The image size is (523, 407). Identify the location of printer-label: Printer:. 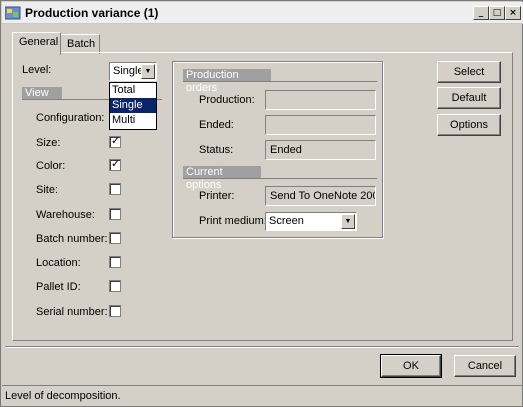
(217, 196).